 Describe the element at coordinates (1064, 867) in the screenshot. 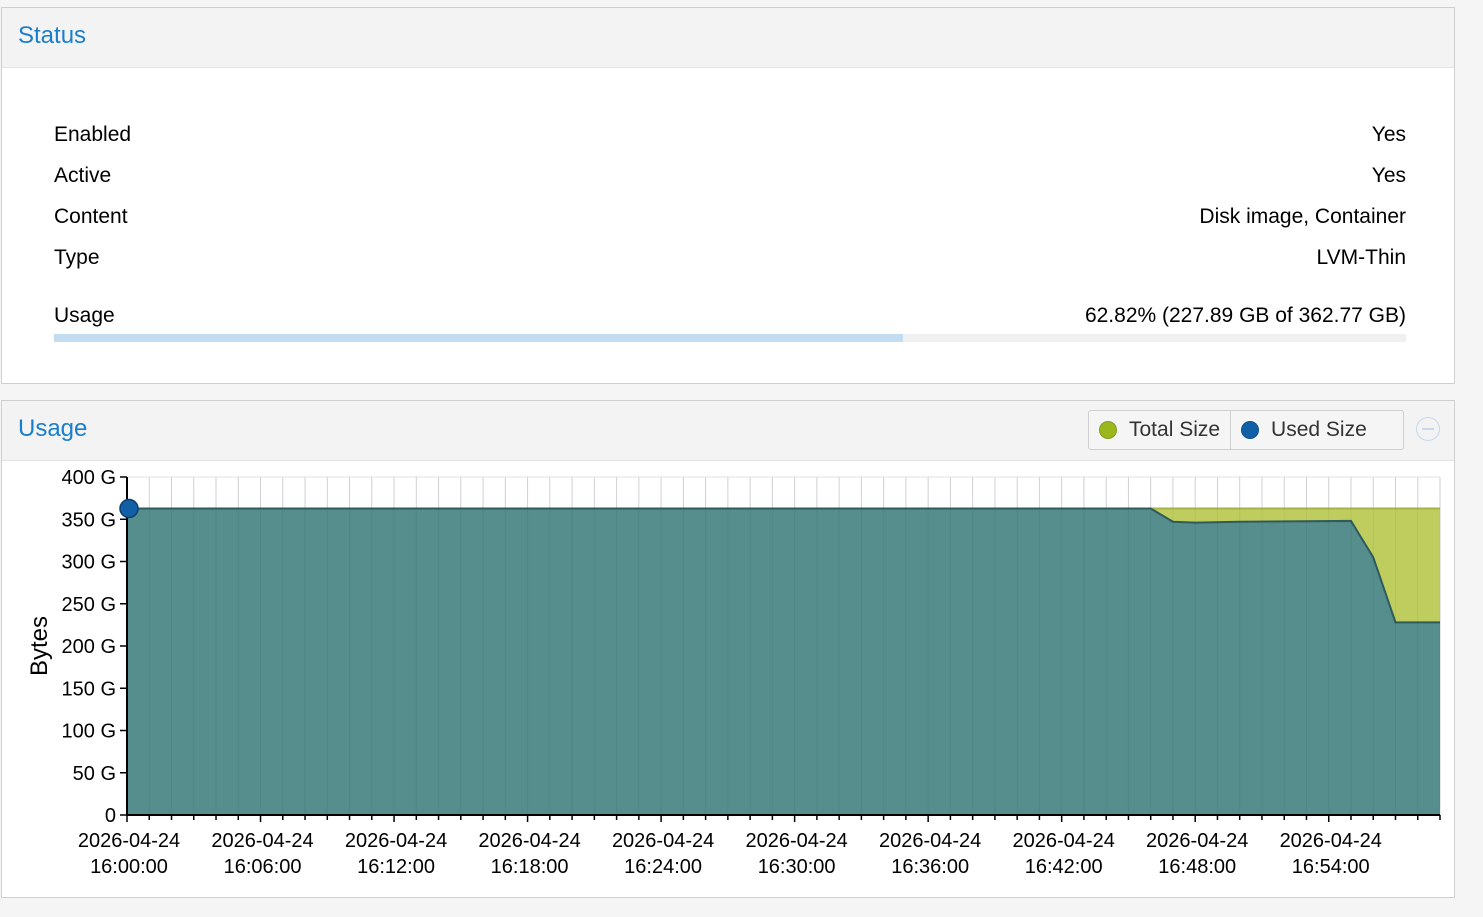

I see `x-tick-label-time: 16:42:00` at that location.